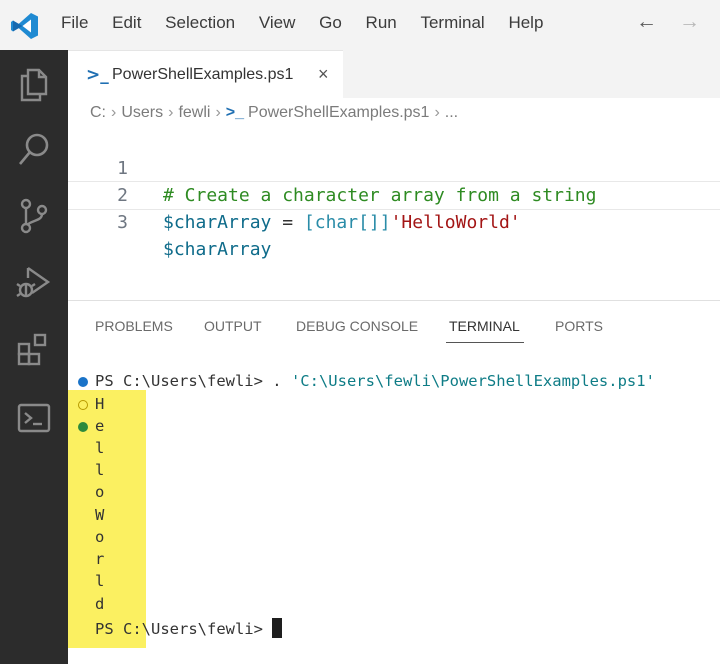 The width and height of the screenshot is (720, 664). Describe the element at coordinates (100, 404) in the screenshot. I see `terminal-output-line: H` at that location.